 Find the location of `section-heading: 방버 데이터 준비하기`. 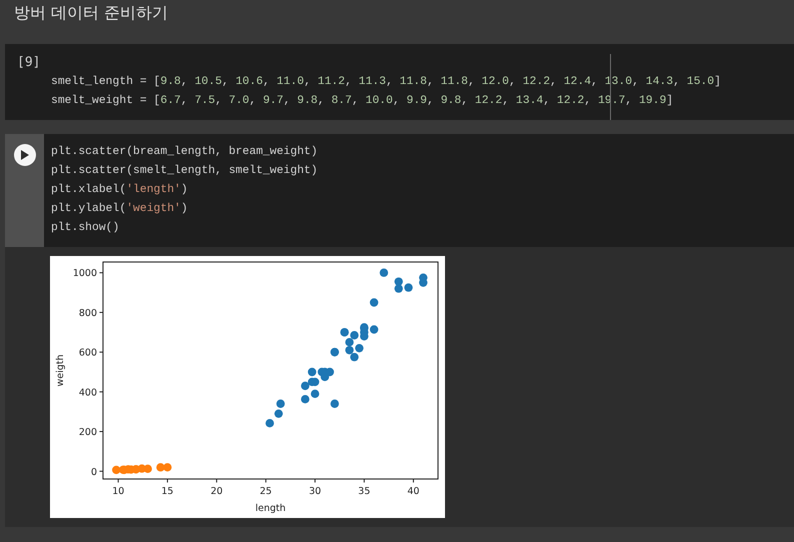

section-heading: 방버 데이터 준비하기 is located at coordinates (91, 13).